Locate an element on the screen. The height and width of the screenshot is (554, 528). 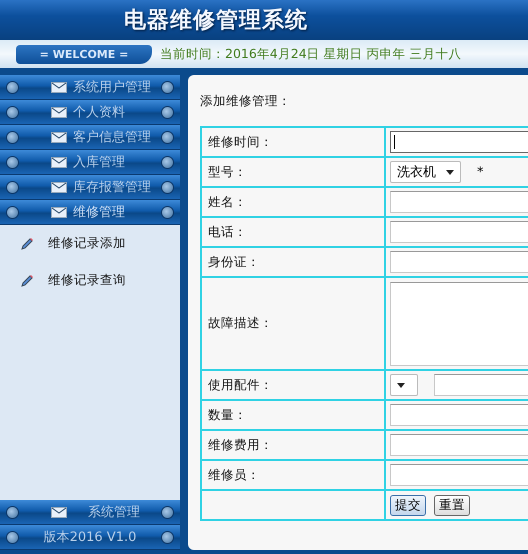
field-label: 故障描述： is located at coordinates (293, 323).